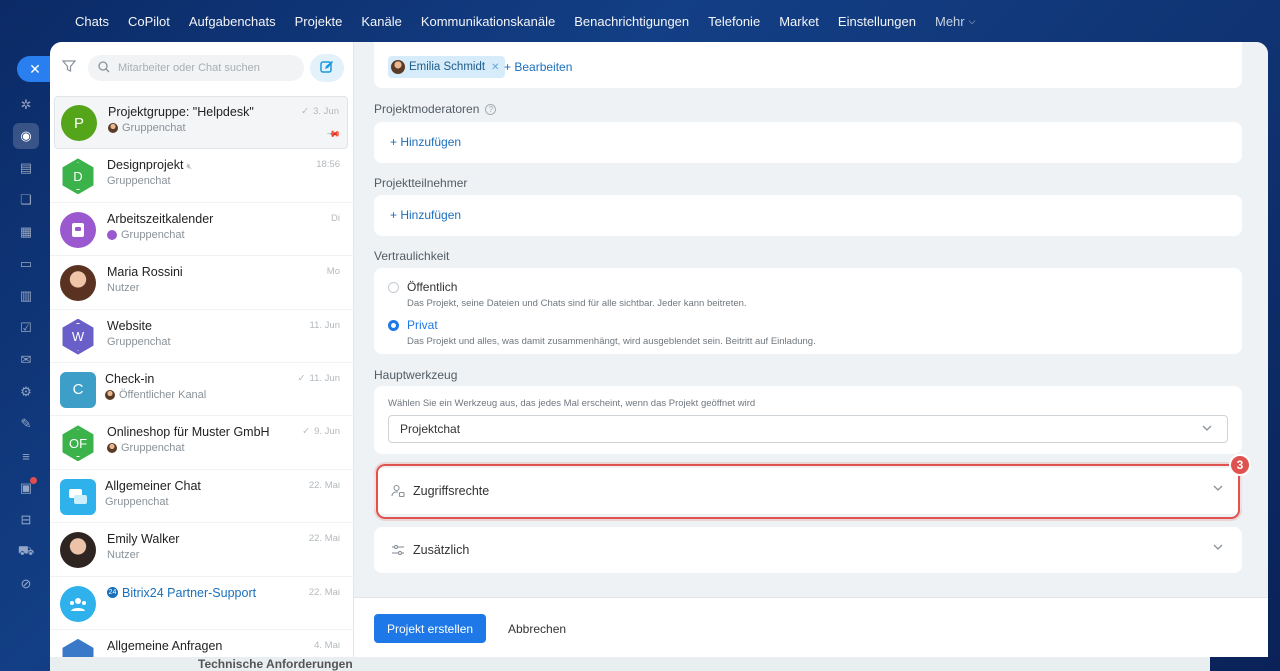 This screenshot has width=1280, height=671. What do you see at coordinates (26, 488) in the screenshot?
I see `notifications-icon: ▣` at bounding box center [26, 488].